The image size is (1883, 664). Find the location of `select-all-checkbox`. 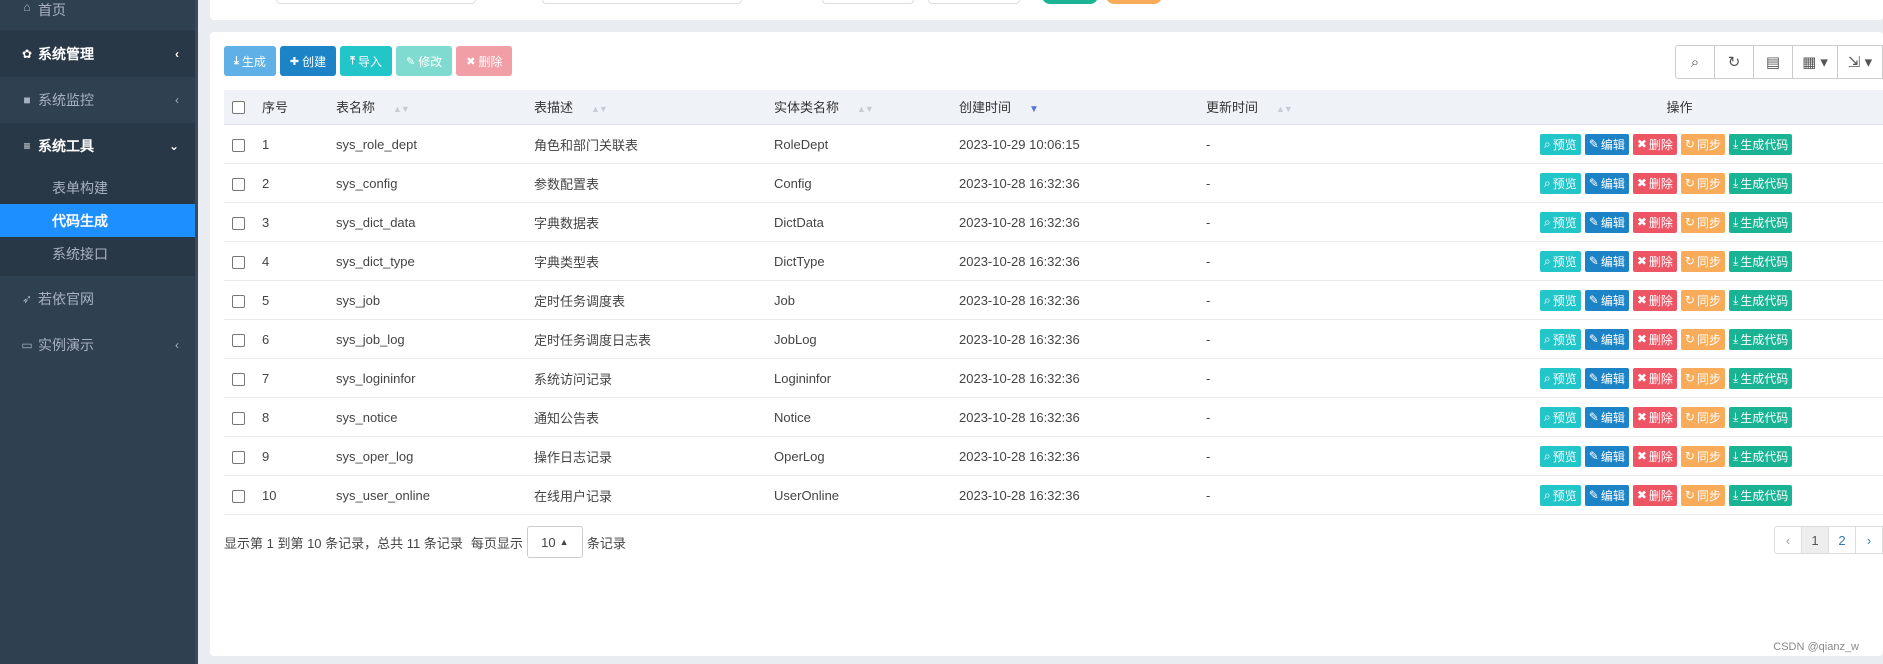

select-all-checkbox is located at coordinates (238, 108).